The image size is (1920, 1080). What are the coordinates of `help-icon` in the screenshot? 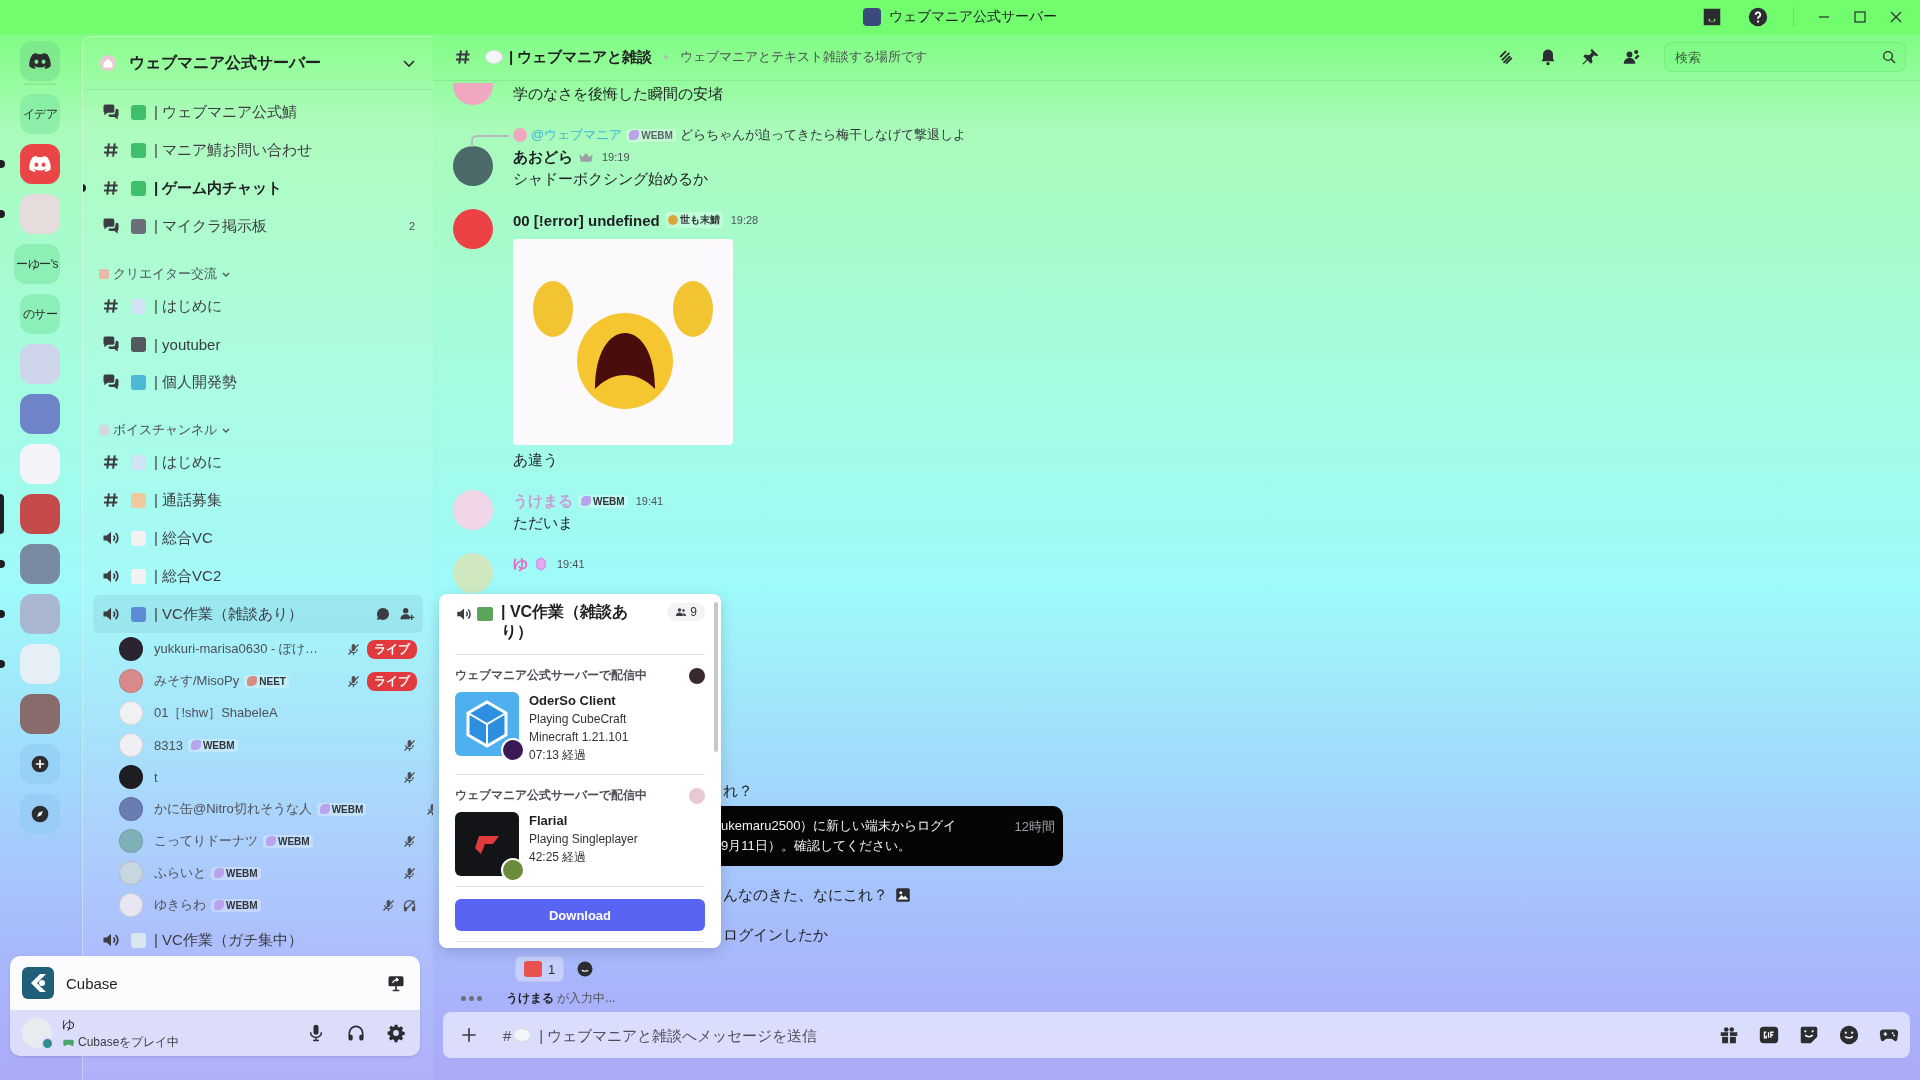 It's located at (1758, 17).